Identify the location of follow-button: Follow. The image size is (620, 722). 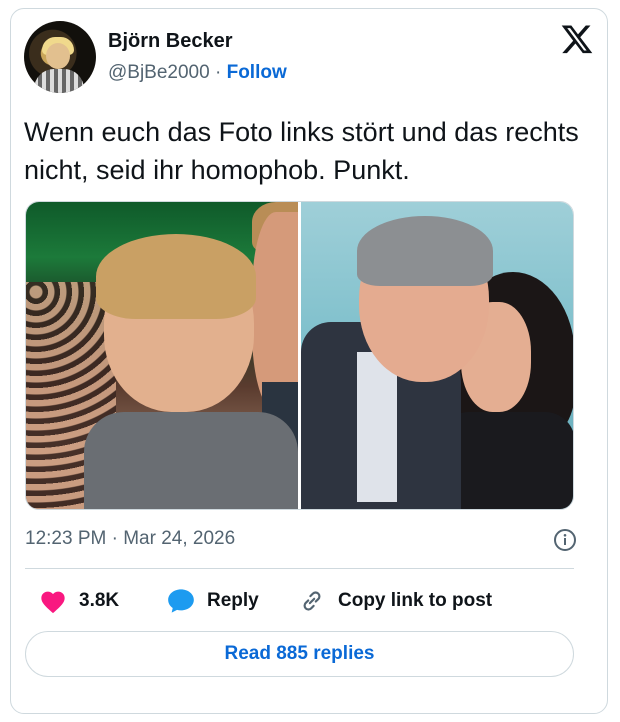
(257, 72).